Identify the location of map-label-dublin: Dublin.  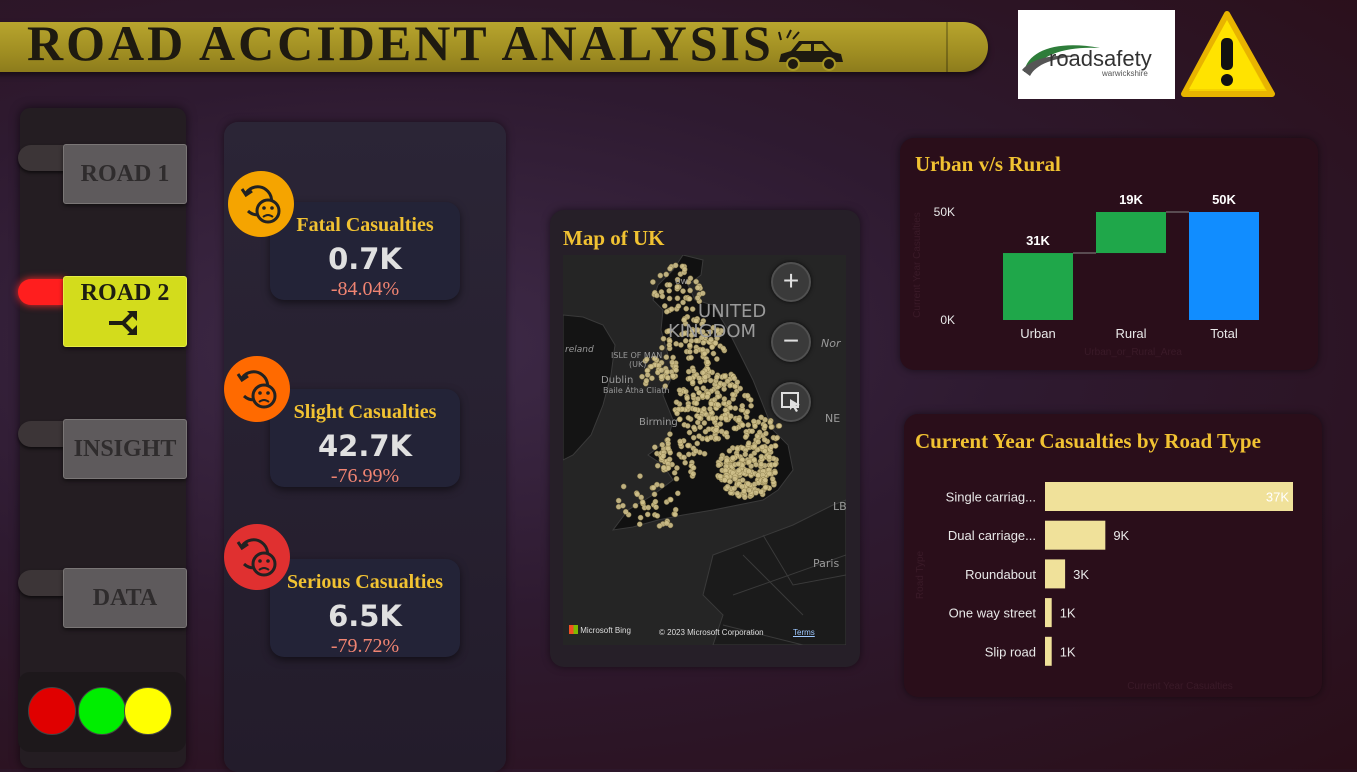
(617, 380).